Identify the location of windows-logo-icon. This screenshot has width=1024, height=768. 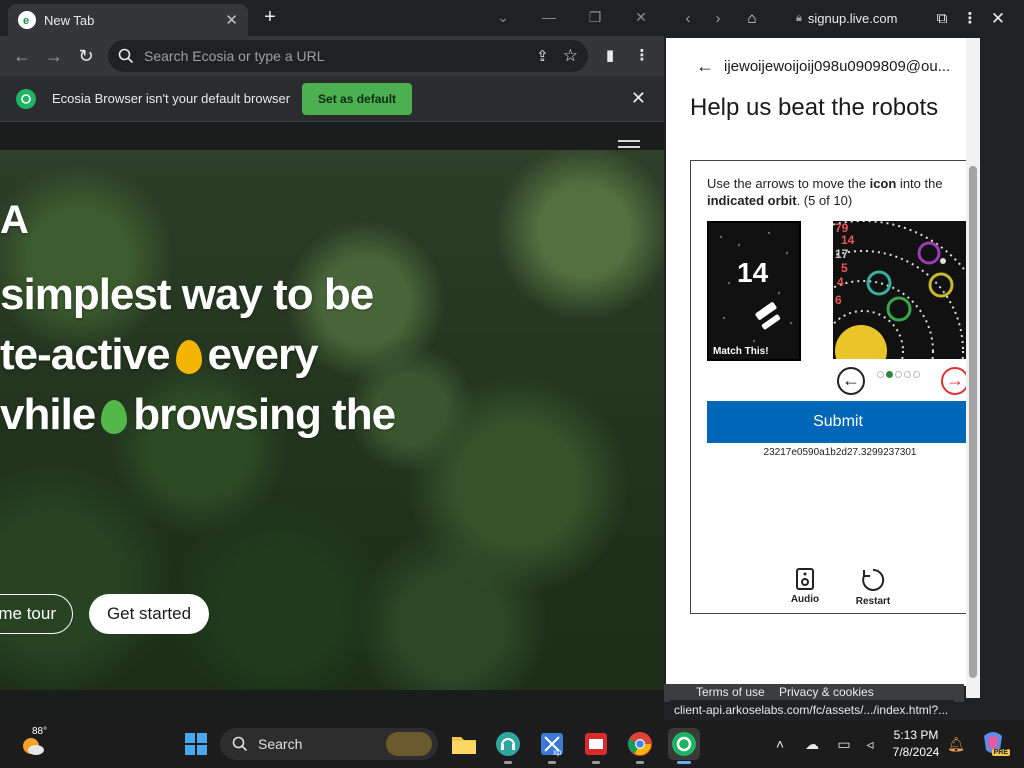
(196, 744).